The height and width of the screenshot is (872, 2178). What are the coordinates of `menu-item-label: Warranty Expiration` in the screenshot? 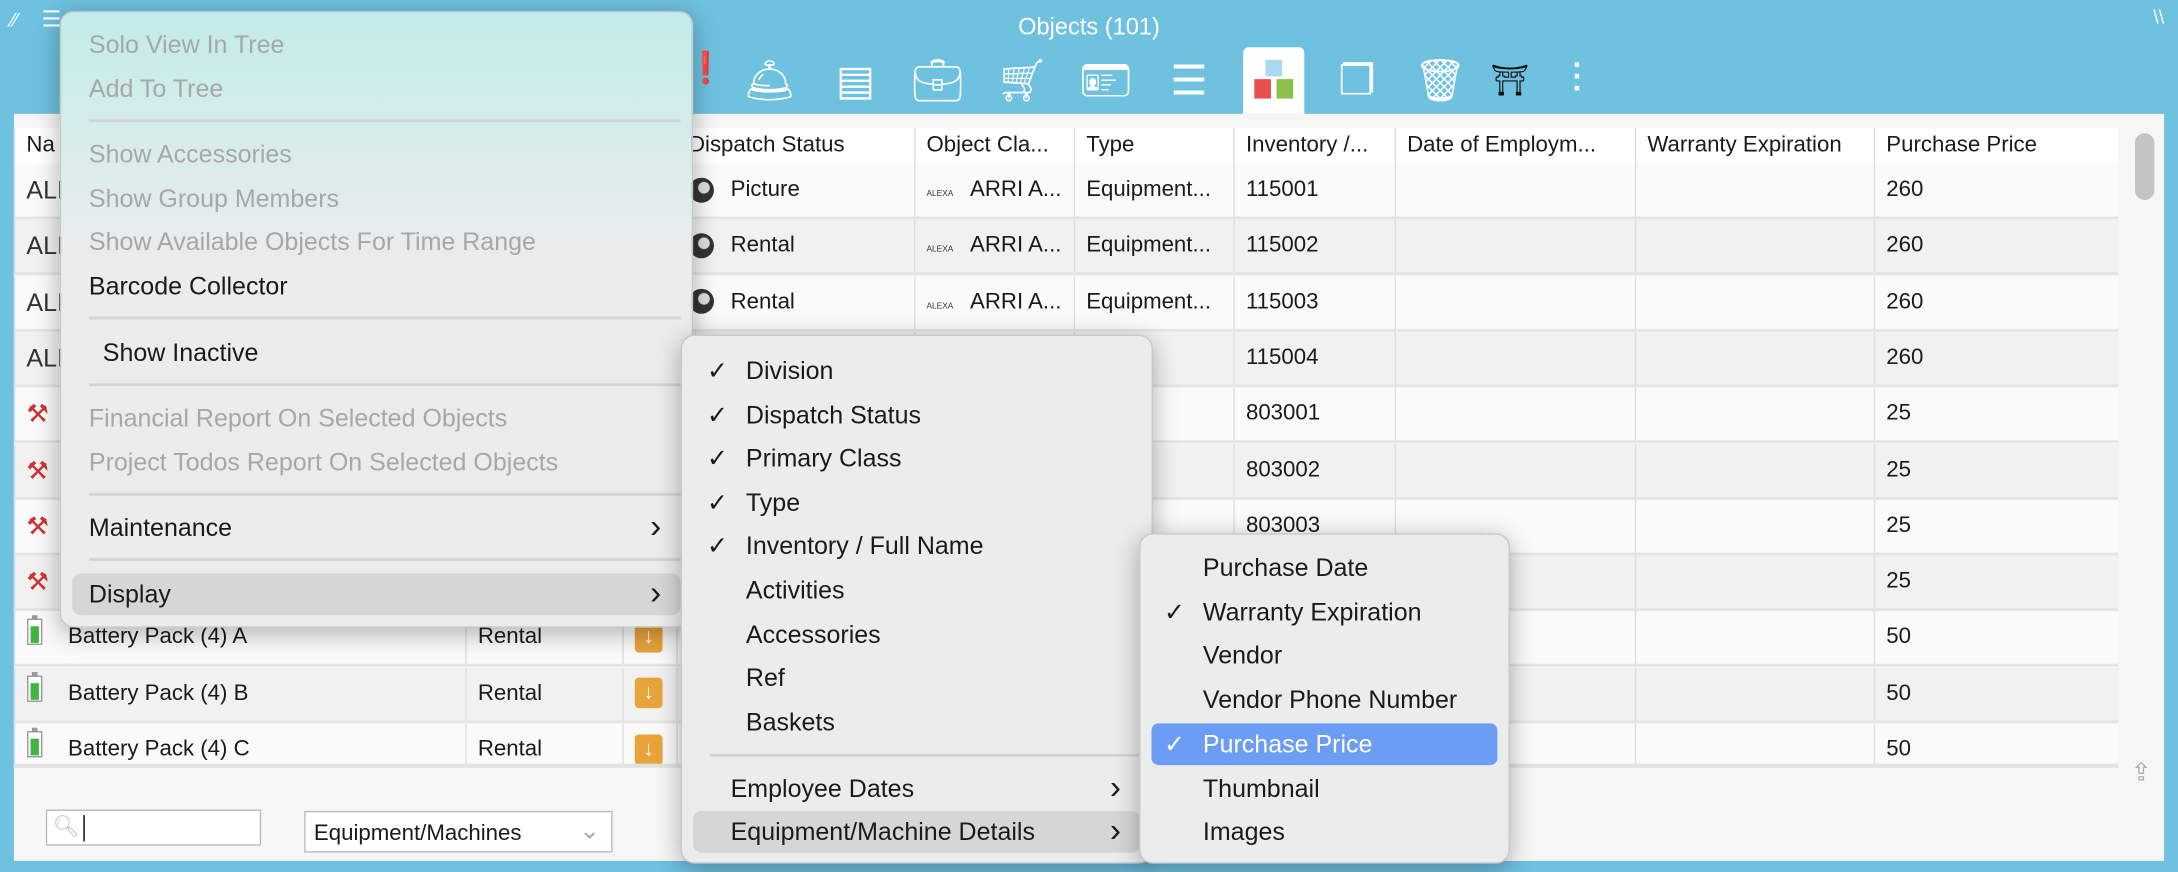 It's located at (1312, 612).